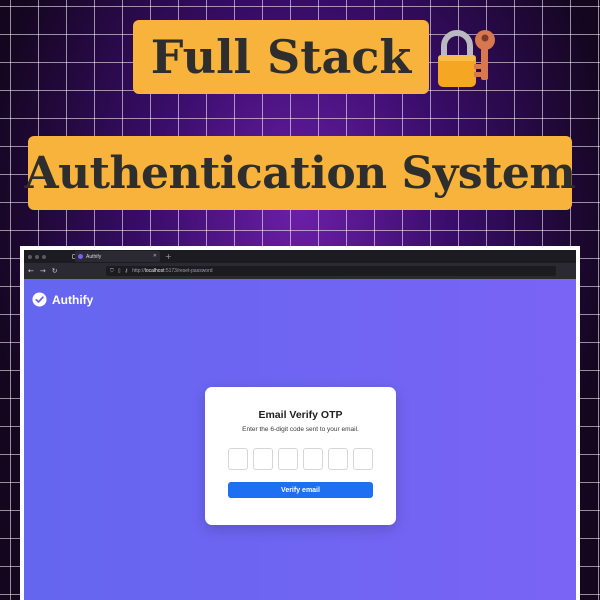 This screenshot has width=600, height=600. Describe the element at coordinates (466, 58) in the screenshot. I see `lock-with-key-icon` at that location.